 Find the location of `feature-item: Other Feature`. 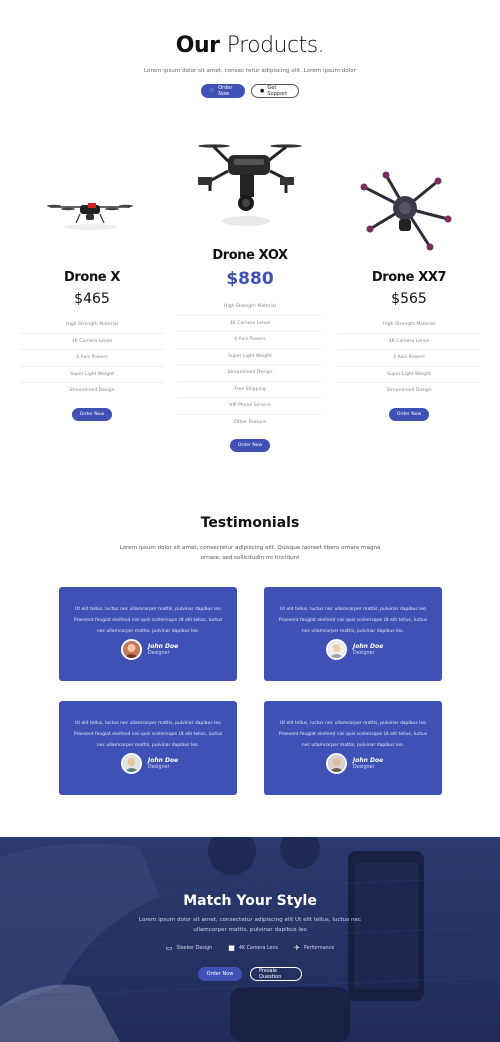

feature-item: Other Feature is located at coordinates (250, 422).